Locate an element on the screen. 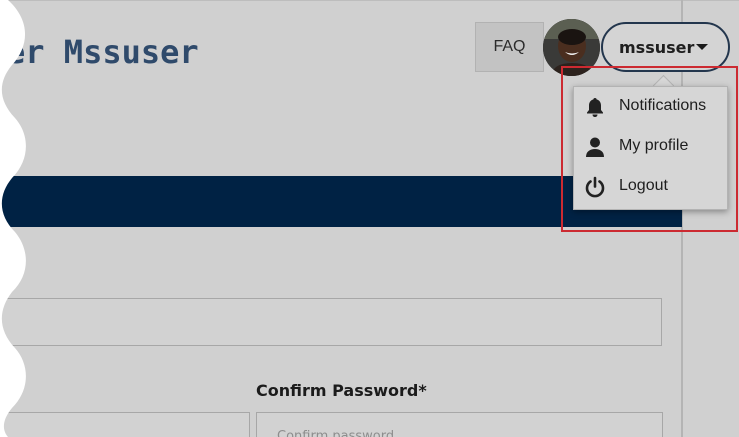  menu-item-label: Logout is located at coordinates (643, 185).